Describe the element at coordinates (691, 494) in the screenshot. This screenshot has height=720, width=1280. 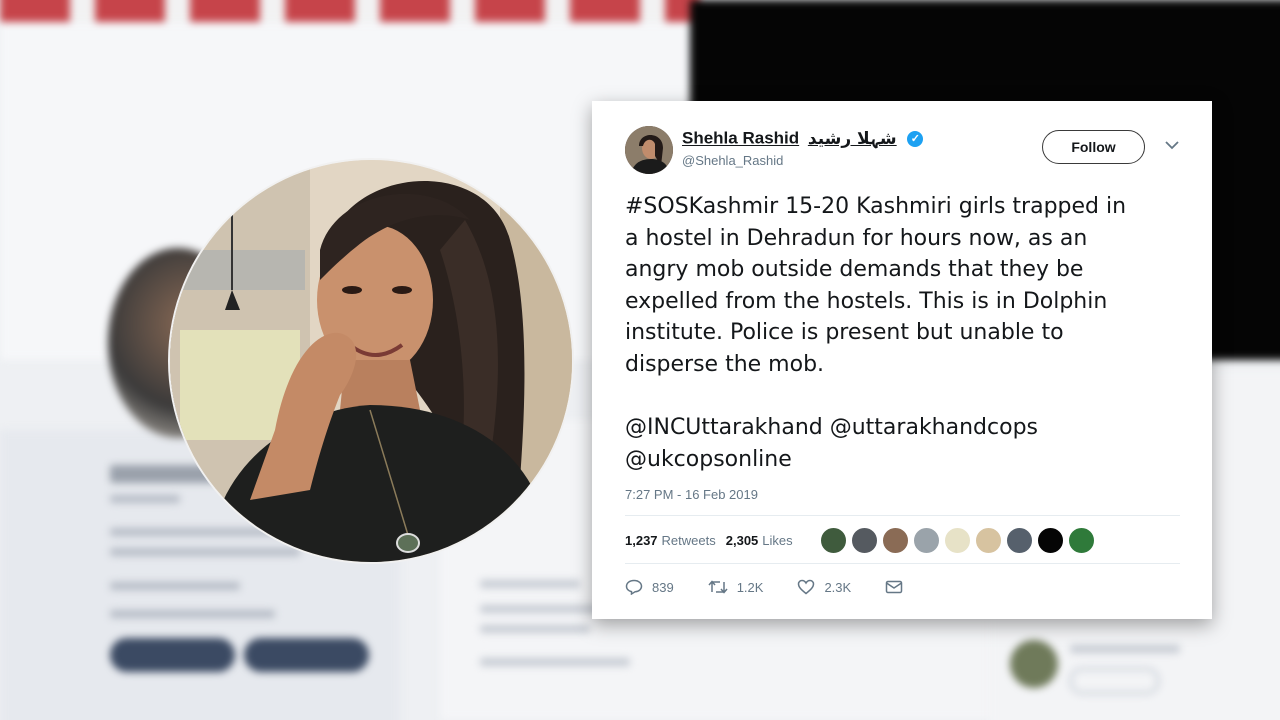
I see `tweet-timestamp: 7:27 PM - 16 Feb 2019` at that location.